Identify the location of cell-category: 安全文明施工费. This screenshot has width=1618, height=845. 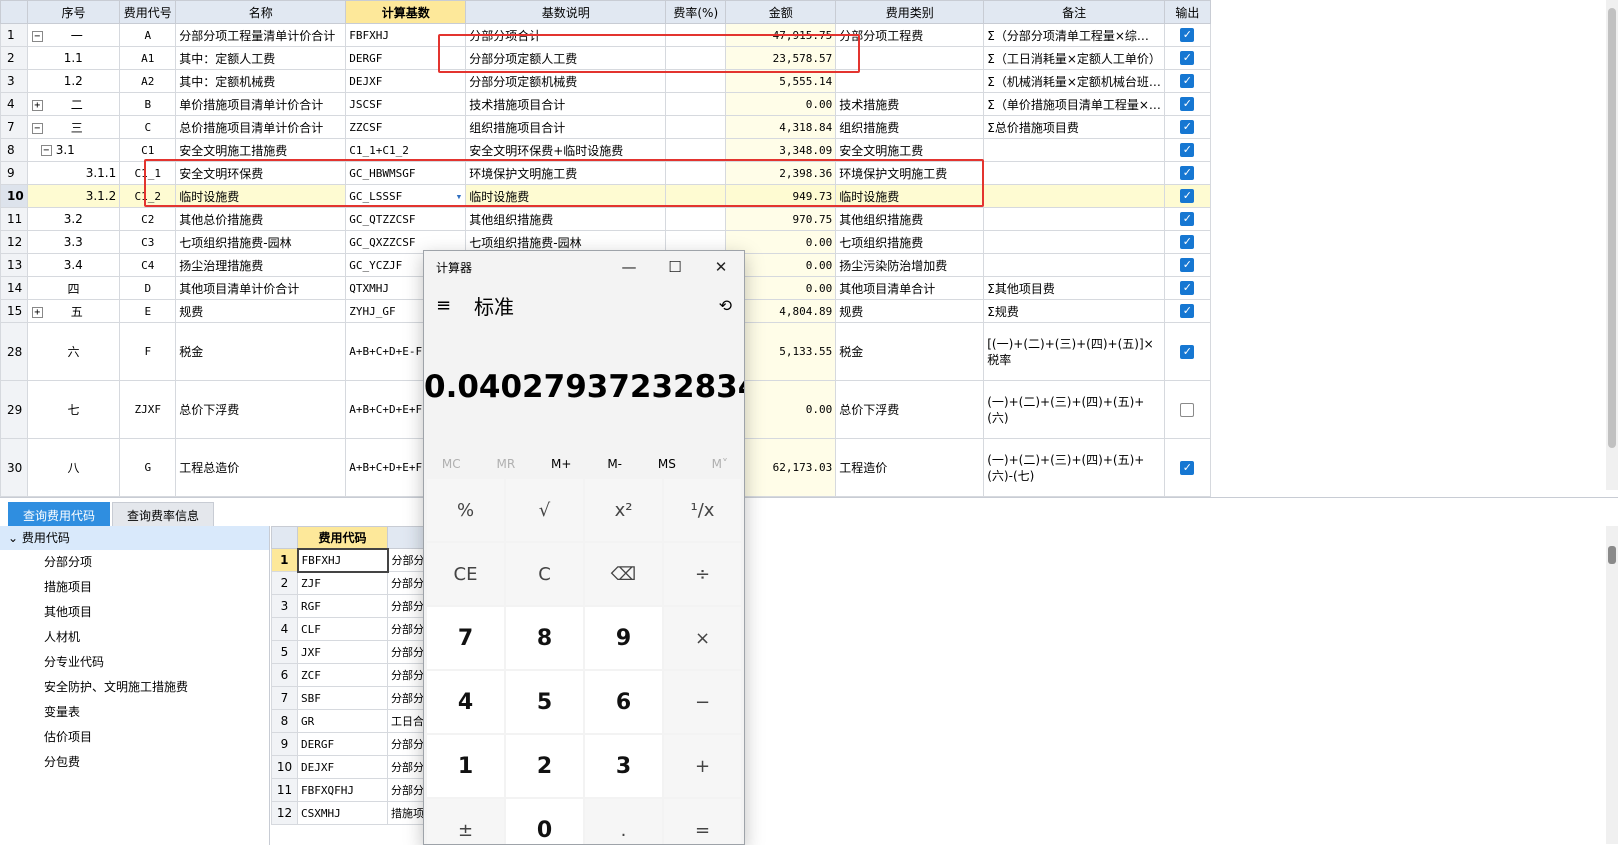
(910, 150).